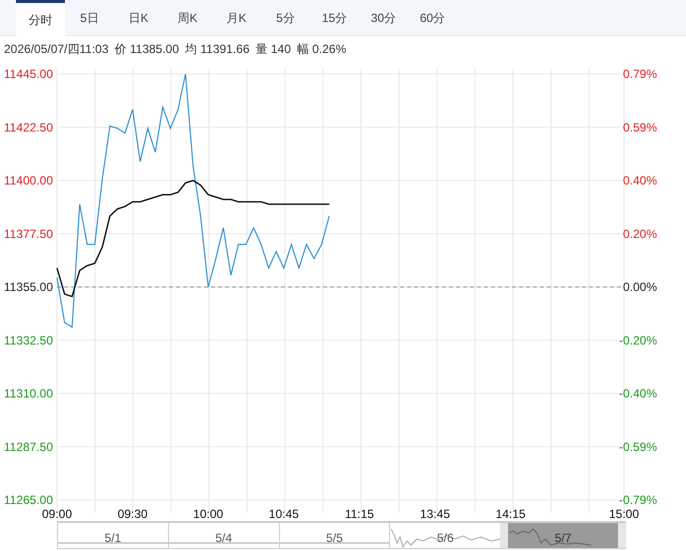 The image size is (686, 551). What do you see at coordinates (321, 49) in the screenshot?
I see `quote-text: 幅 0.26%` at bounding box center [321, 49].